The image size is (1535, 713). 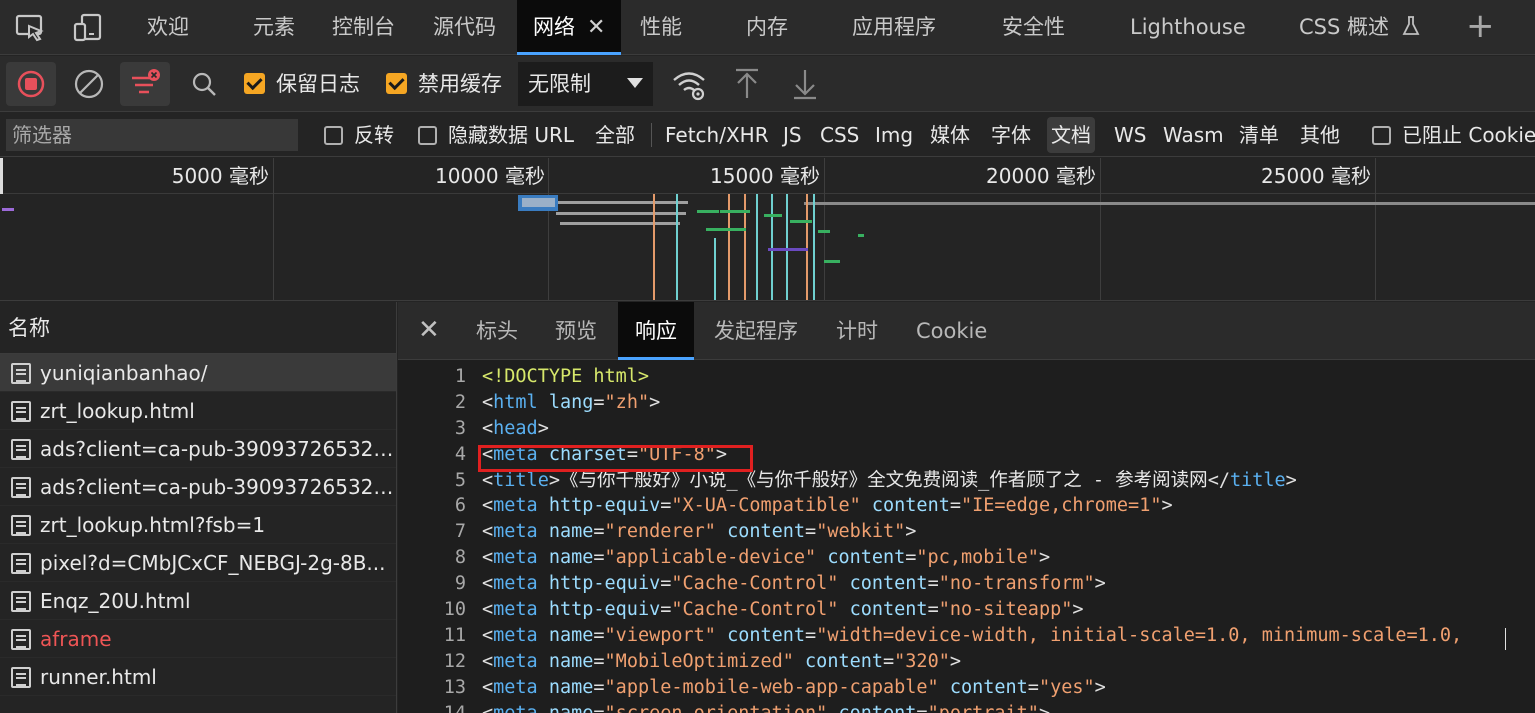 I want to click on invert-checkbox, so click(x=333, y=135).